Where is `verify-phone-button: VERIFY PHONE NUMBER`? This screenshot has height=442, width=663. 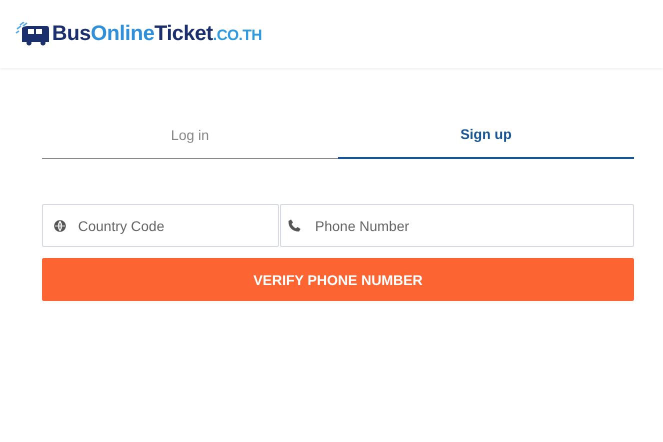 verify-phone-button: VERIFY PHONE NUMBER is located at coordinates (338, 279).